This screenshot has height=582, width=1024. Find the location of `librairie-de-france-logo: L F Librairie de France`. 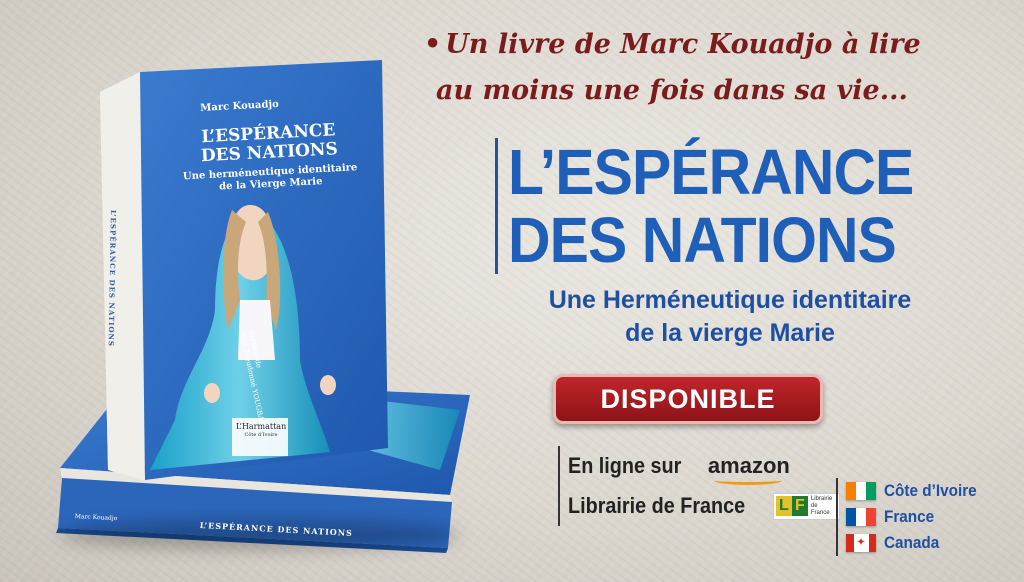

librairie-de-france-logo: L F Librairie de France is located at coordinates (806, 506).